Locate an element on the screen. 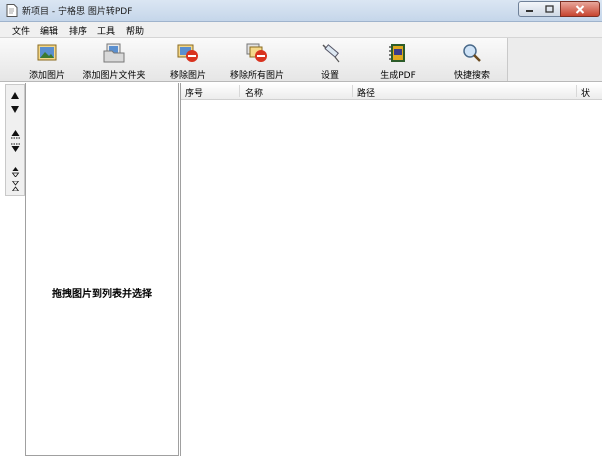 Image resolution: width=602 pixels, height=456 pixels. arrow-bottom-icon is located at coordinates (15, 147).